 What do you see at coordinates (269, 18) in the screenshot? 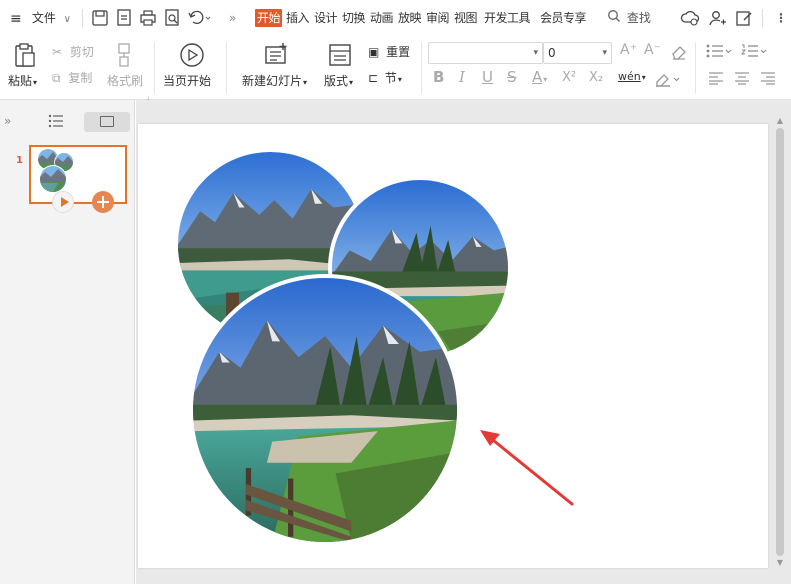
I see `tab-home: 开始` at bounding box center [269, 18].